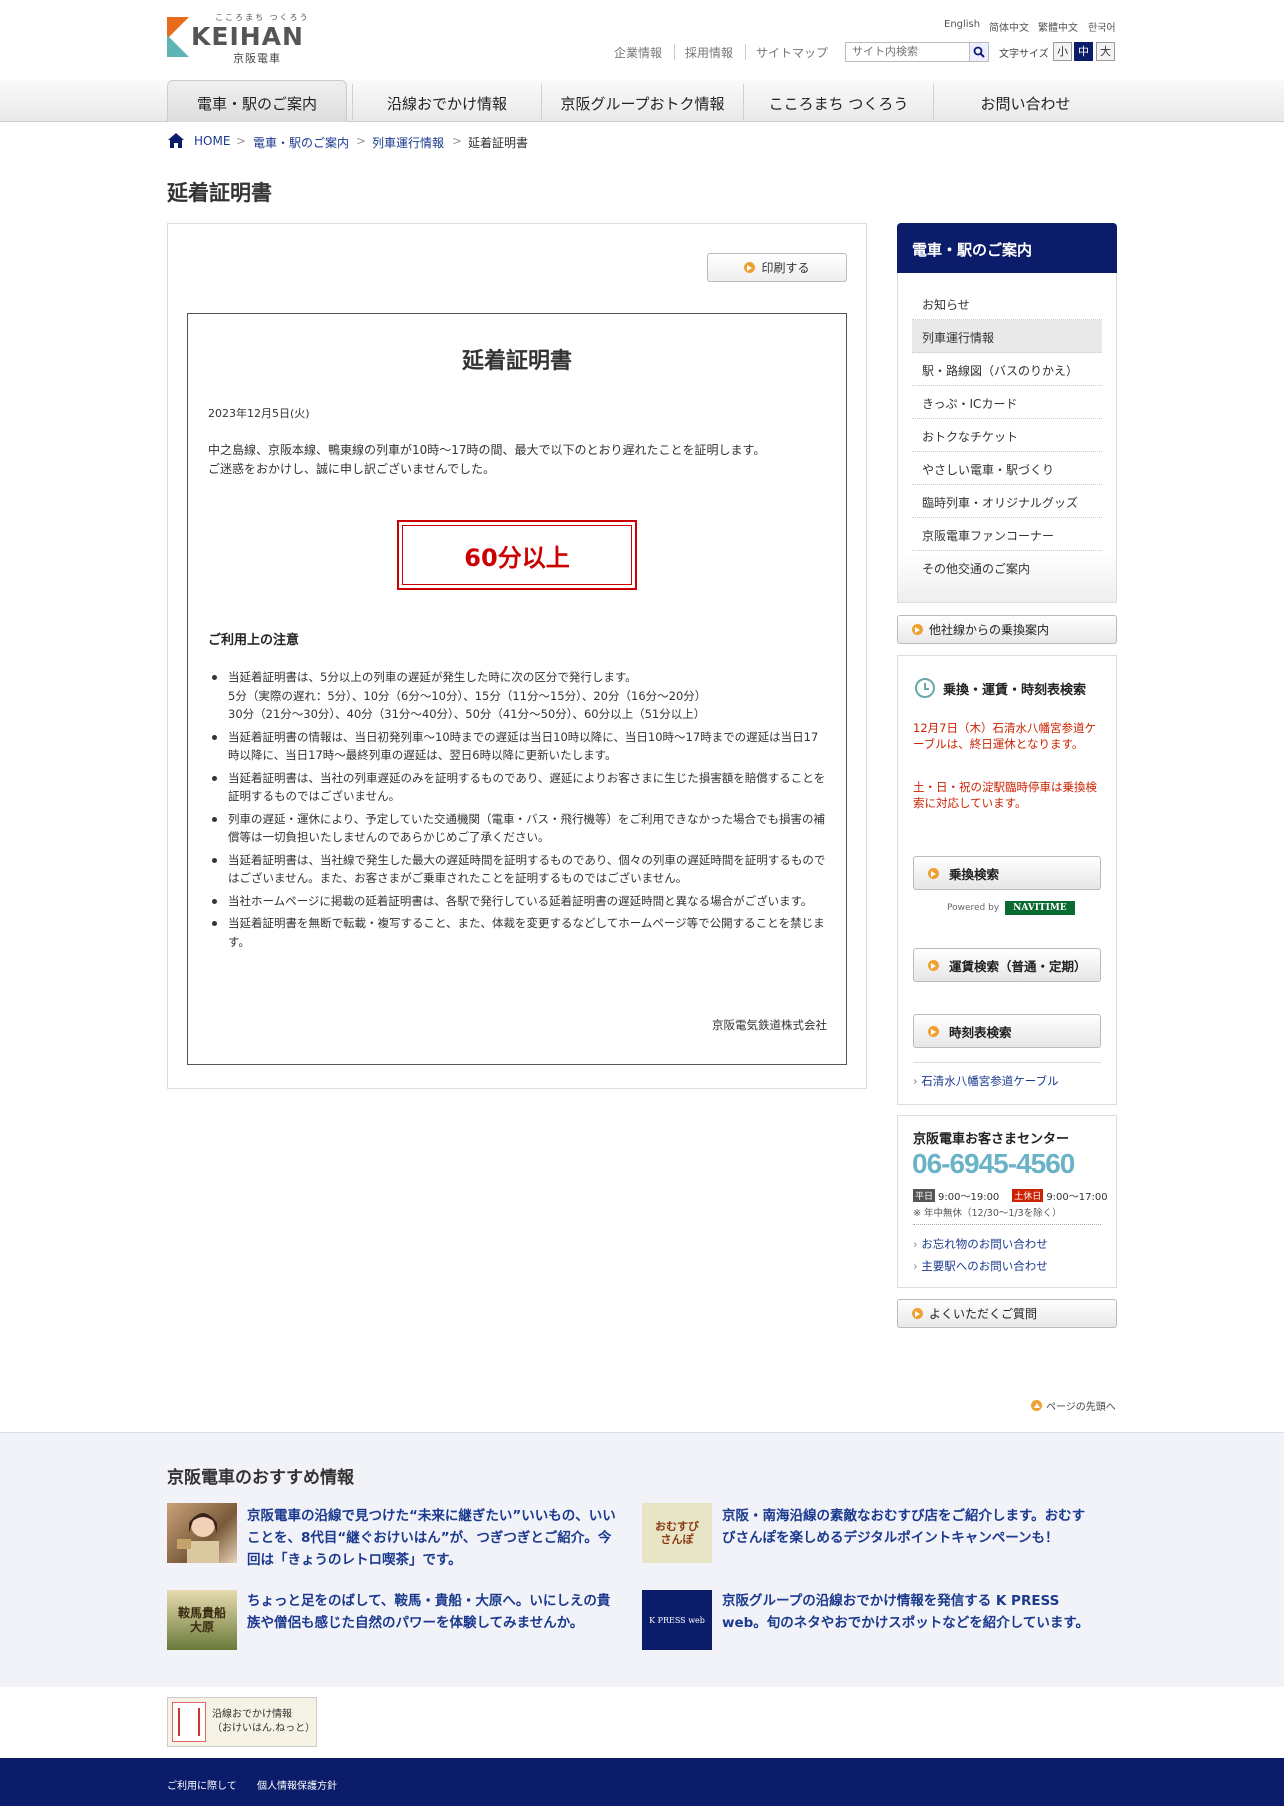  Describe the element at coordinates (408, 142) in the screenshot. I see `breadcrumb-operation-info: 列車運行情報` at that location.